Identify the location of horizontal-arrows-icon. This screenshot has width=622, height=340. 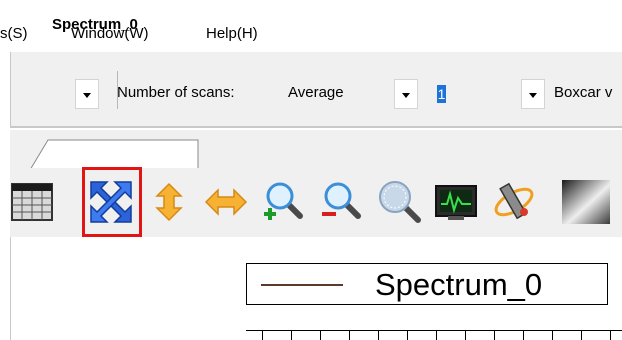
(226, 202).